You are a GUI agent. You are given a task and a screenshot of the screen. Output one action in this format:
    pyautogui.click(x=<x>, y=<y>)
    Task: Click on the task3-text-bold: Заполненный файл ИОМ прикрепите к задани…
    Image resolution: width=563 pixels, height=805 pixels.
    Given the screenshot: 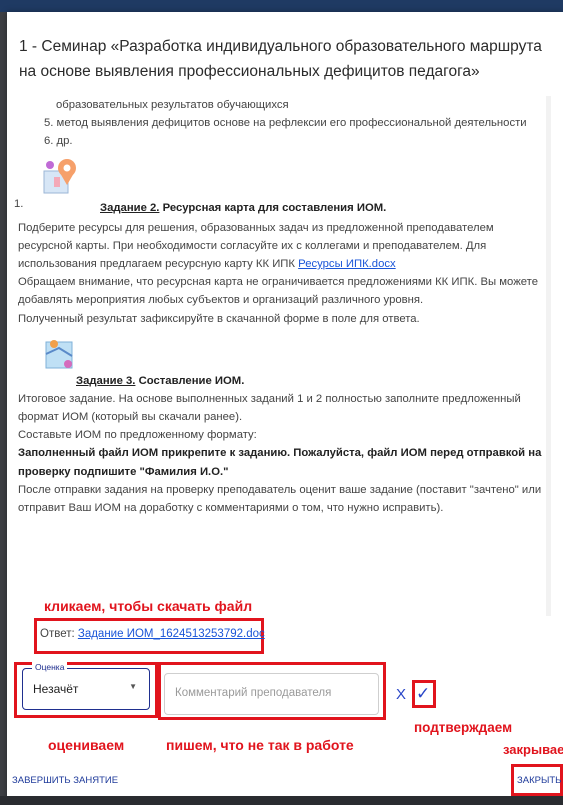 What is the action you would take?
    pyautogui.click(x=280, y=462)
    